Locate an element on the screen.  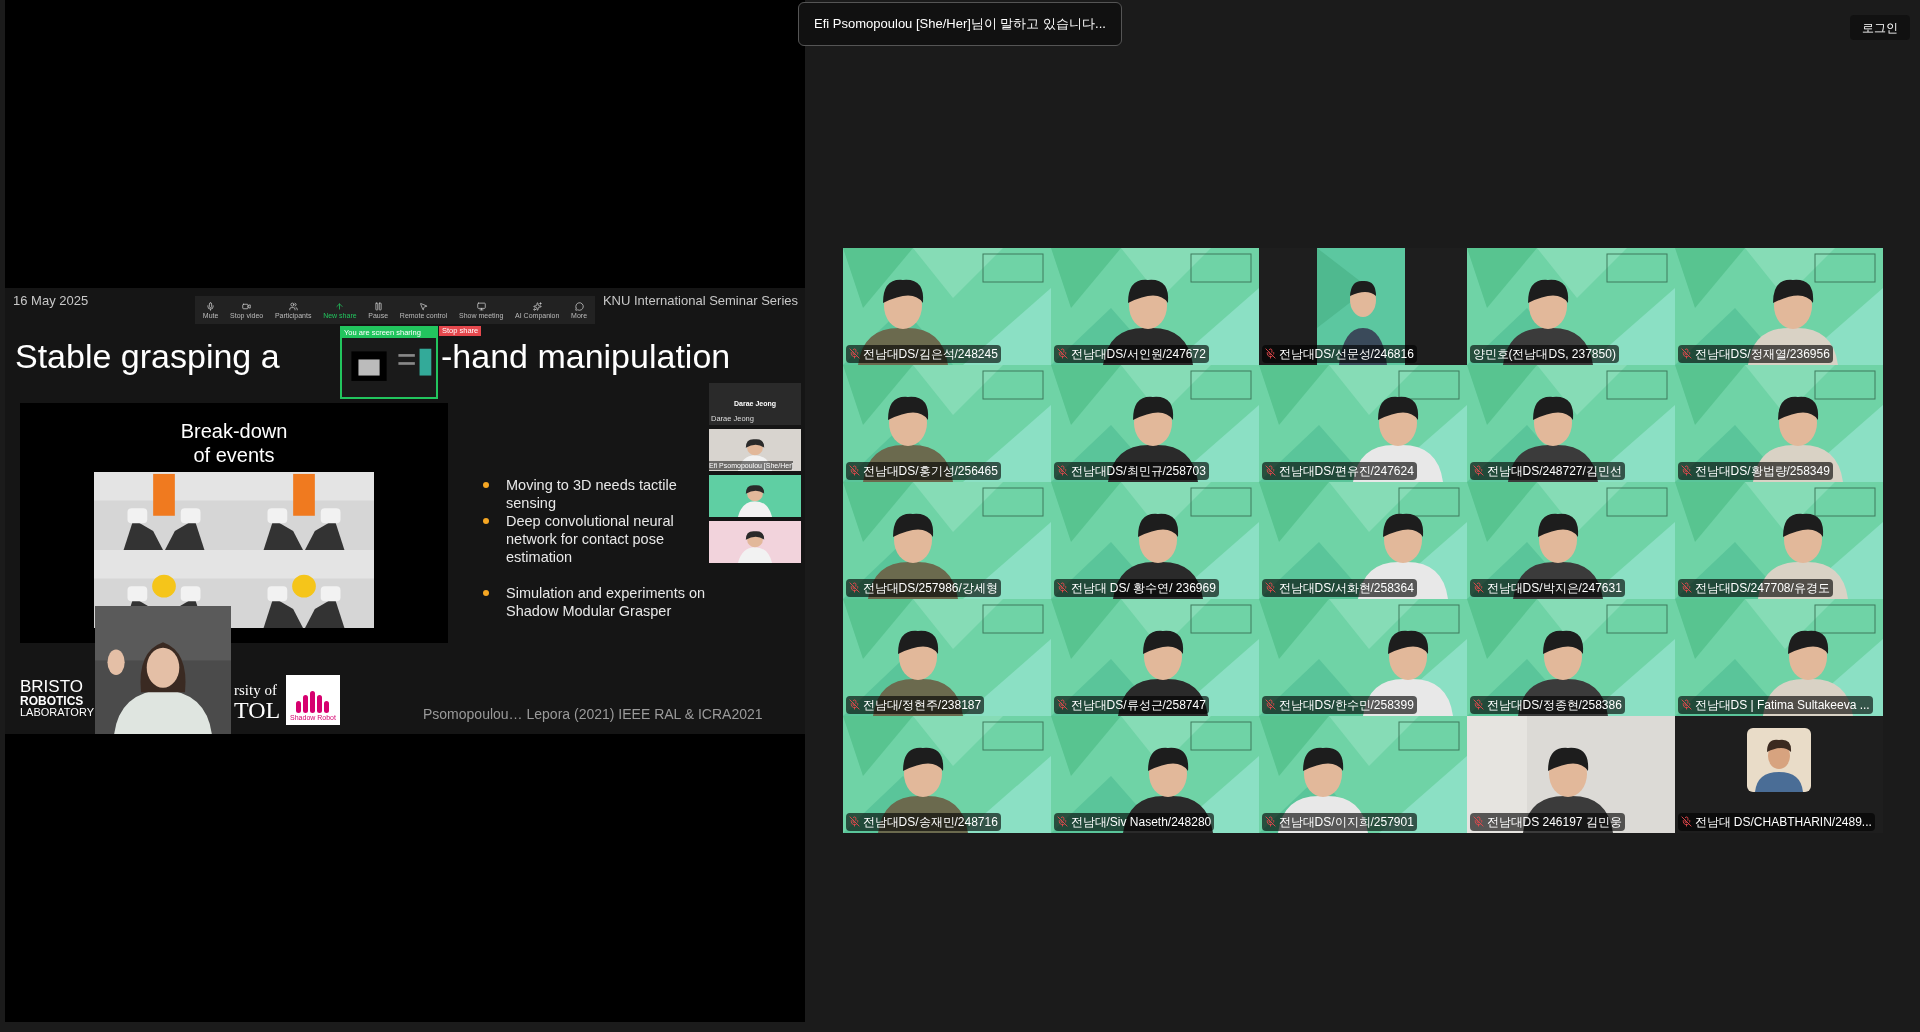
video-tile: 전남대DS/서인원/247672 is located at coordinates (1154, 306).